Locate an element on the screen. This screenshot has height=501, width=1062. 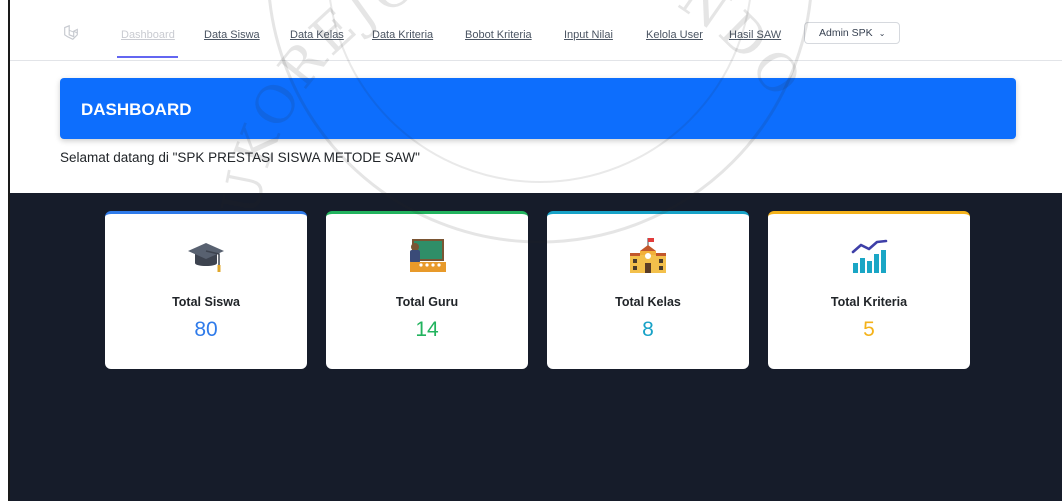
stat-card-total-siswa: Total Siswa 80 is located at coordinates (206, 290).